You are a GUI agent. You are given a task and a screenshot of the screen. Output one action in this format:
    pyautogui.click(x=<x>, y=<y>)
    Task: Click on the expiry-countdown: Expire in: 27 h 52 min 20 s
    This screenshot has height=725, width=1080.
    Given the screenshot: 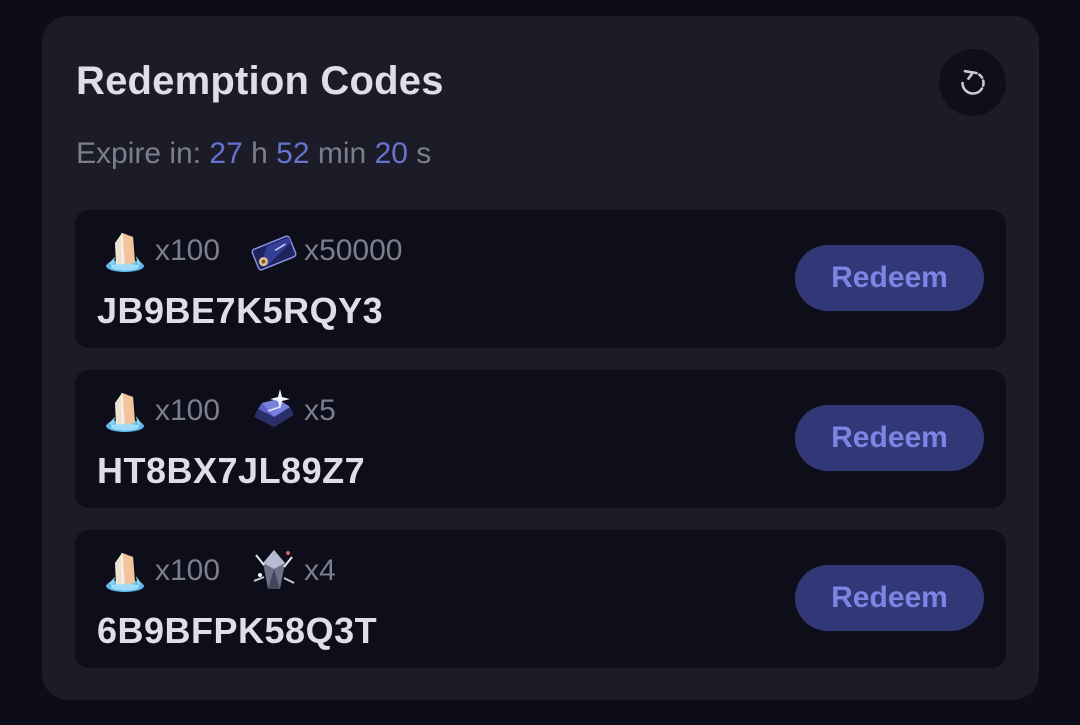 What is the action you would take?
    pyautogui.click(x=253, y=154)
    